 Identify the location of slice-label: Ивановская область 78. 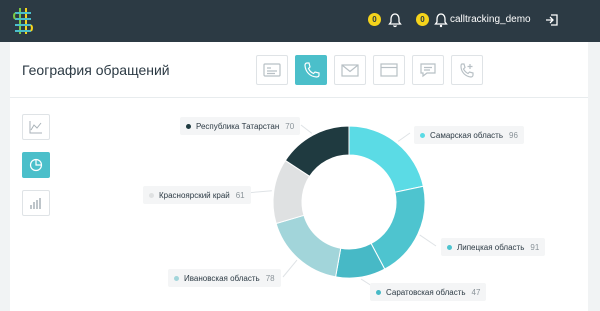
(224, 278).